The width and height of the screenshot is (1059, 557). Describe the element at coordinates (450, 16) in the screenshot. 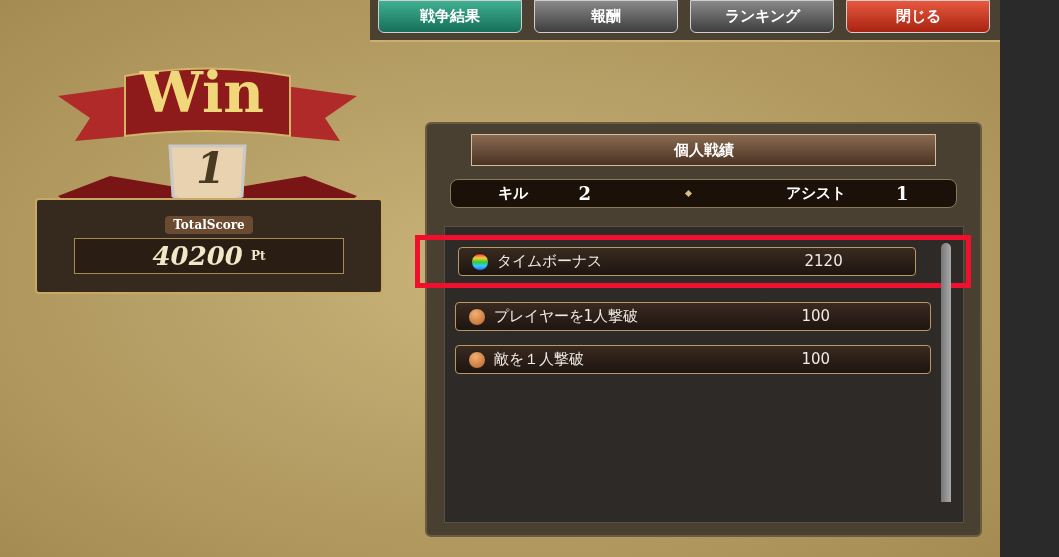

I see `tab: 戦争結果` at that location.